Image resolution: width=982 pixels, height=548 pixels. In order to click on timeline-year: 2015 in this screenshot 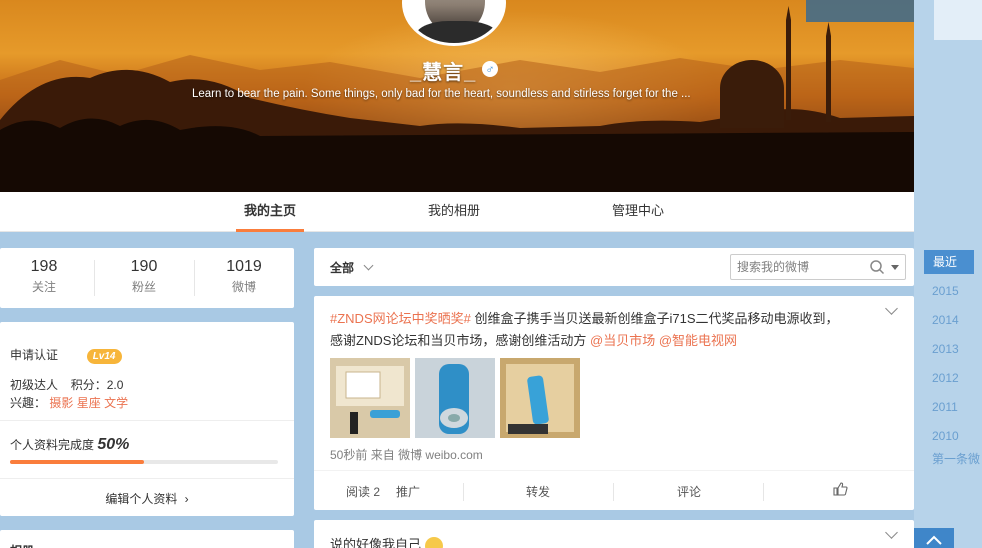, I will do `click(945, 291)`.